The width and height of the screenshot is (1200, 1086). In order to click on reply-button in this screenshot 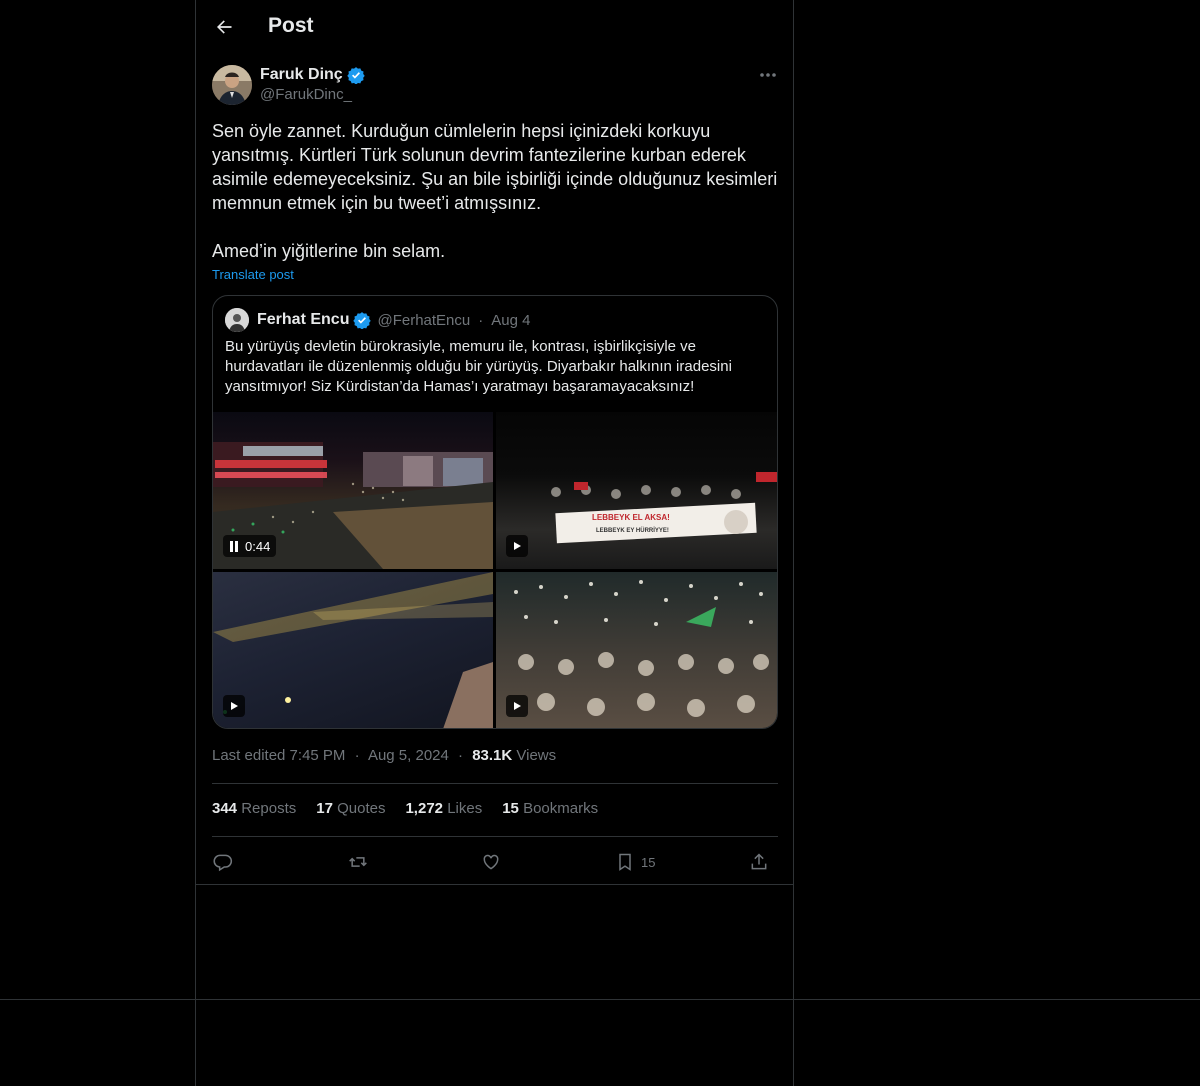, I will do `click(223, 862)`.